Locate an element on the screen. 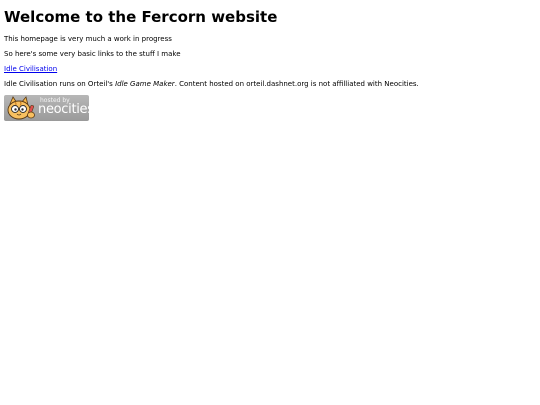 This screenshot has height=405, width=540. links-list: Idle Civilisation is located at coordinates (272, 69).